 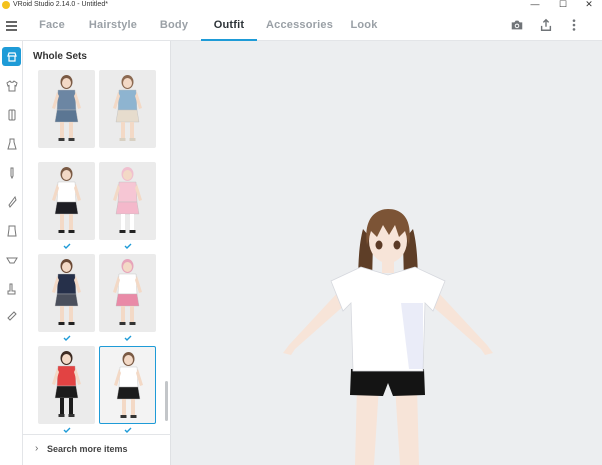 I want to click on tab-body: Body, so click(x=174, y=25).